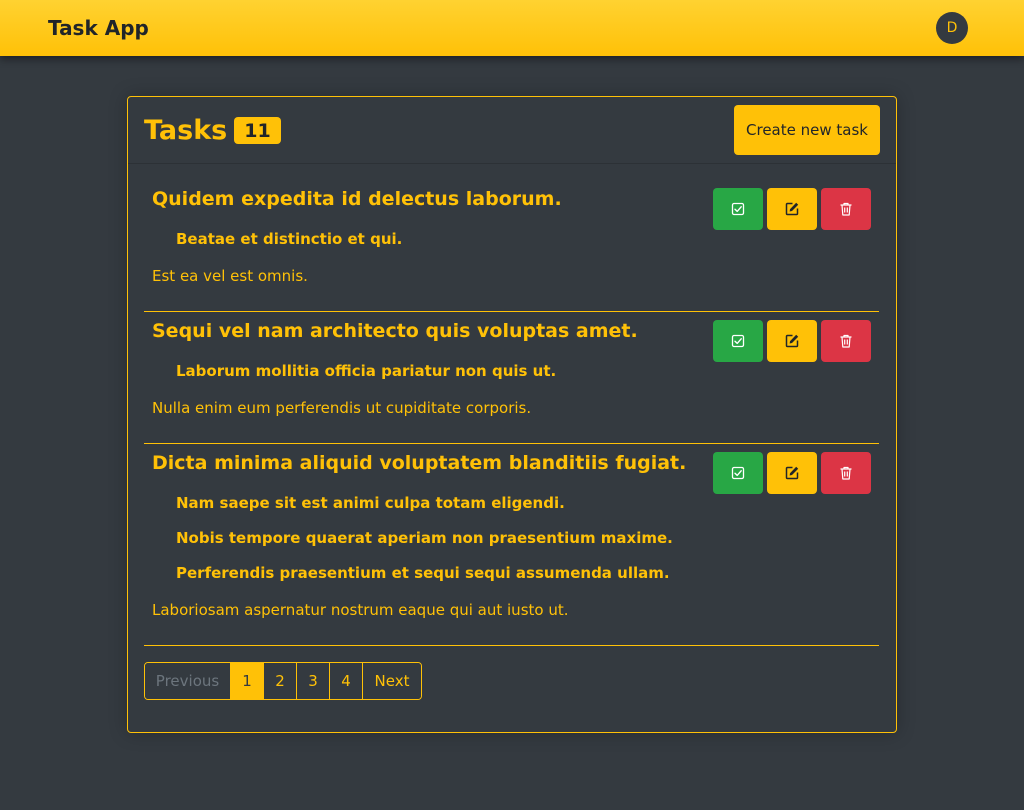 This screenshot has height=810, width=1024. What do you see at coordinates (289, 239) in the screenshot?
I see `subtask-item: Beatae et distinctio et qui.` at bounding box center [289, 239].